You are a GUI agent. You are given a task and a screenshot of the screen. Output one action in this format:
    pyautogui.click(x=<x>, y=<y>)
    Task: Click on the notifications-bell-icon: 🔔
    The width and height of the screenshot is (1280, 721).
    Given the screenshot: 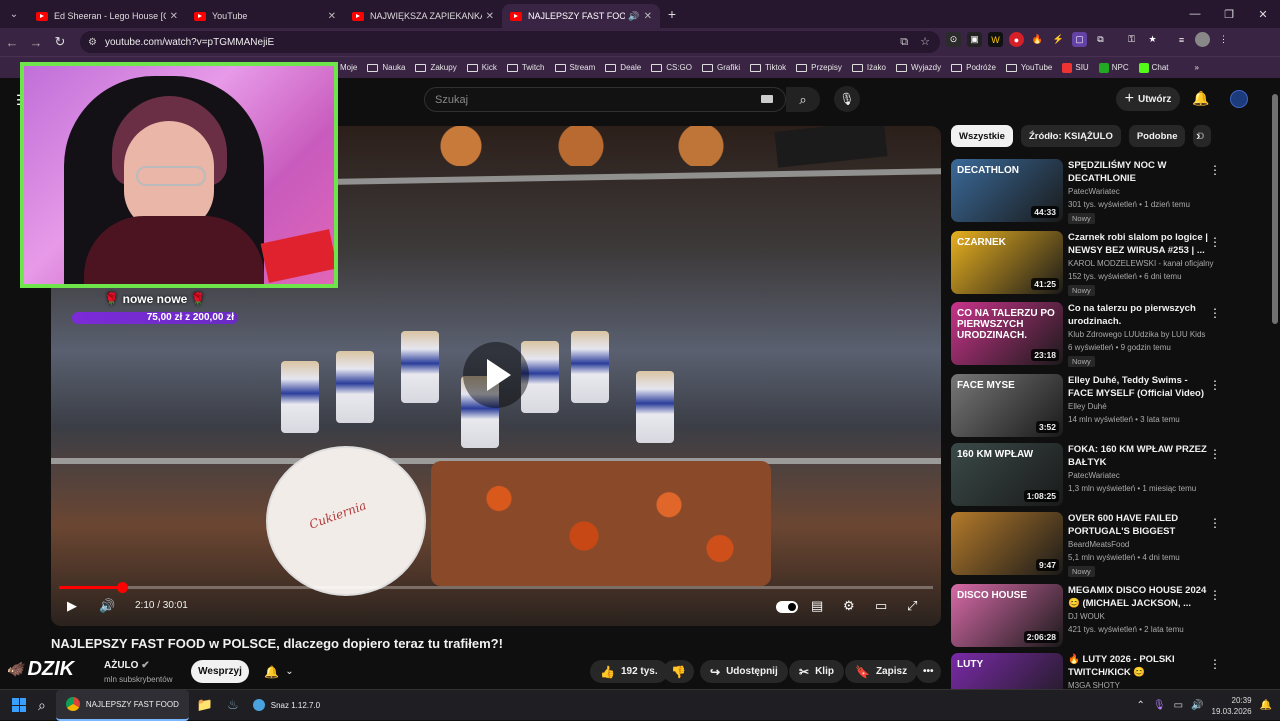 What is the action you would take?
    pyautogui.click(x=1200, y=98)
    